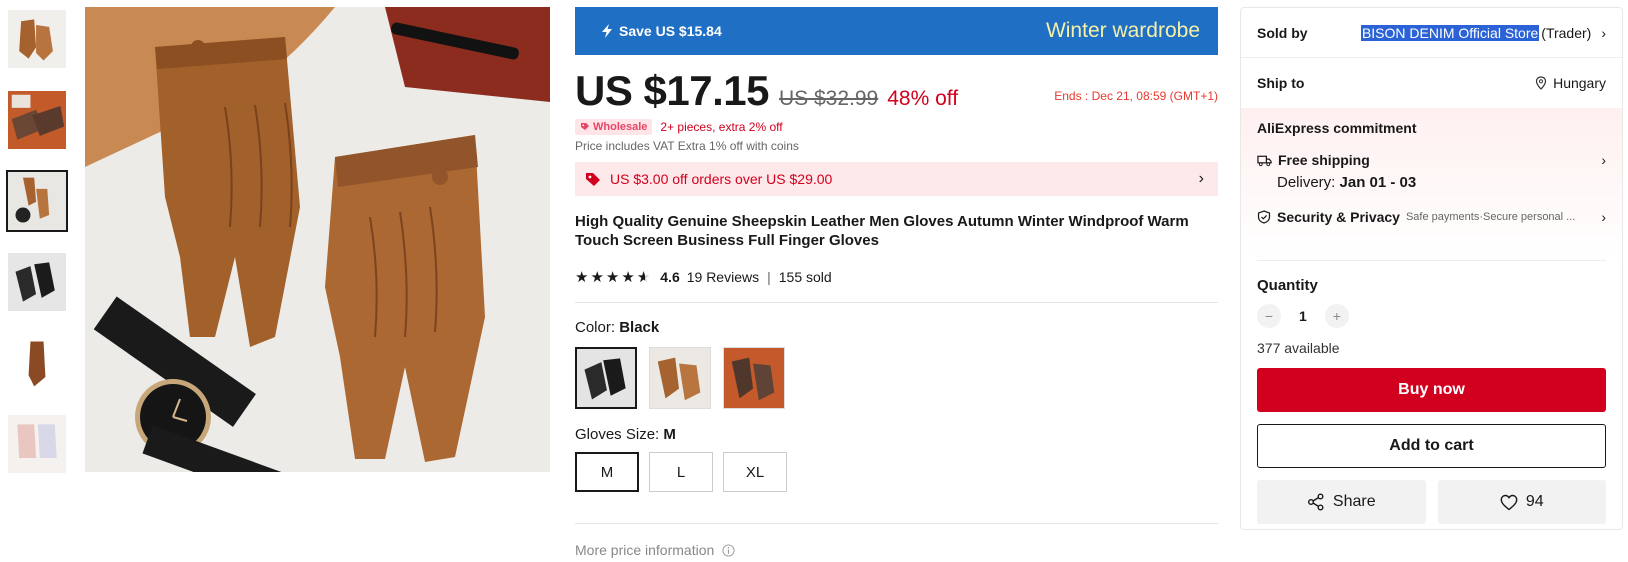 Image resolution: width=1628 pixels, height=562 pixels. What do you see at coordinates (896, 540) in the screenshot?
I see `more-price-info: More price information` at bounding box center [896, 540].